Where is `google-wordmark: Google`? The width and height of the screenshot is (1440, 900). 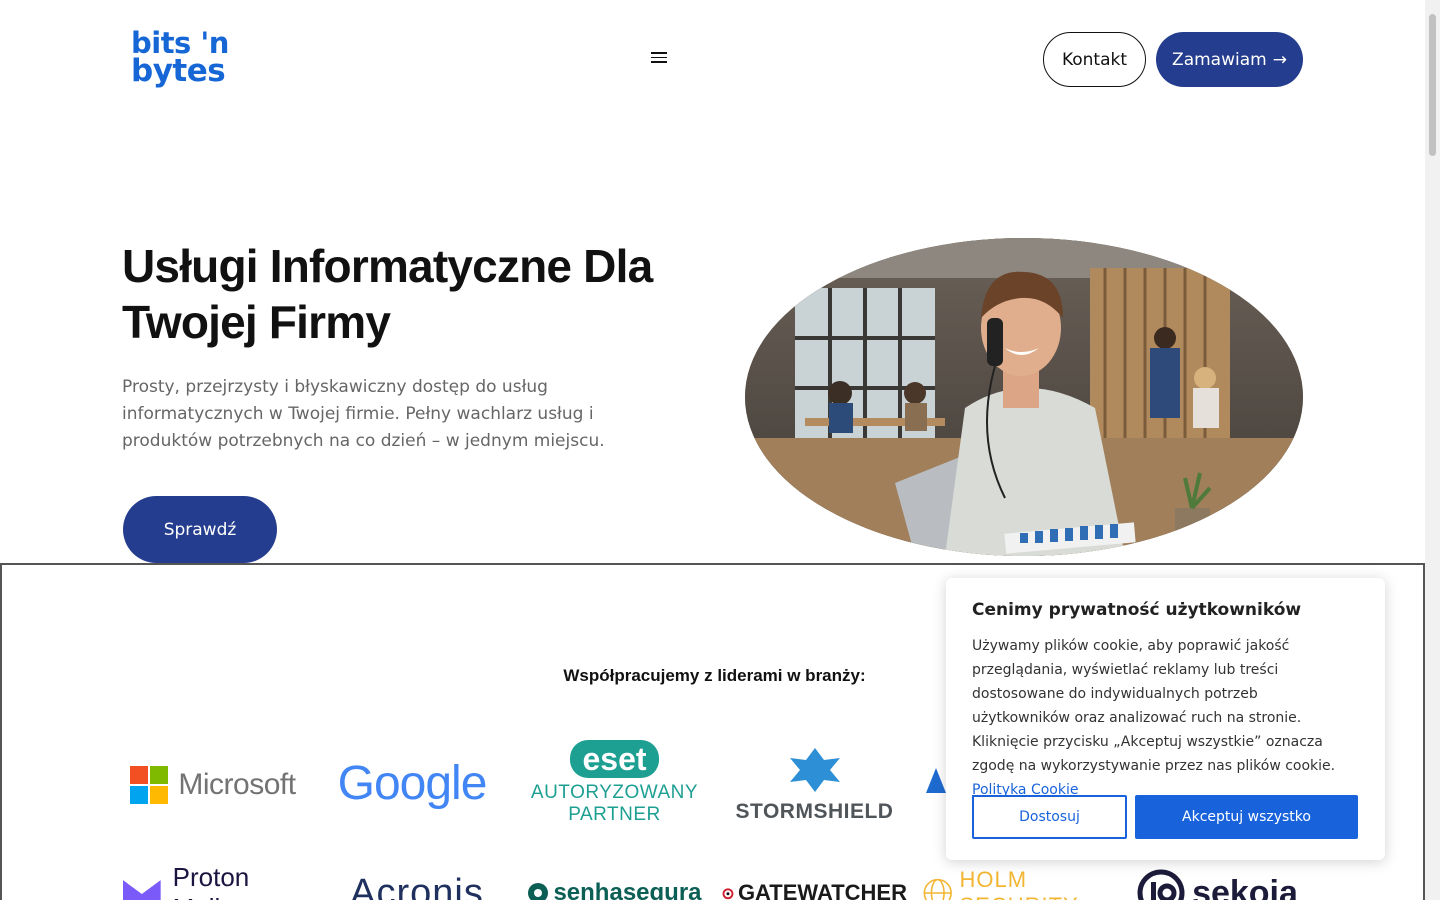 google-wordmark: Google is located at coordinates (412, 783).